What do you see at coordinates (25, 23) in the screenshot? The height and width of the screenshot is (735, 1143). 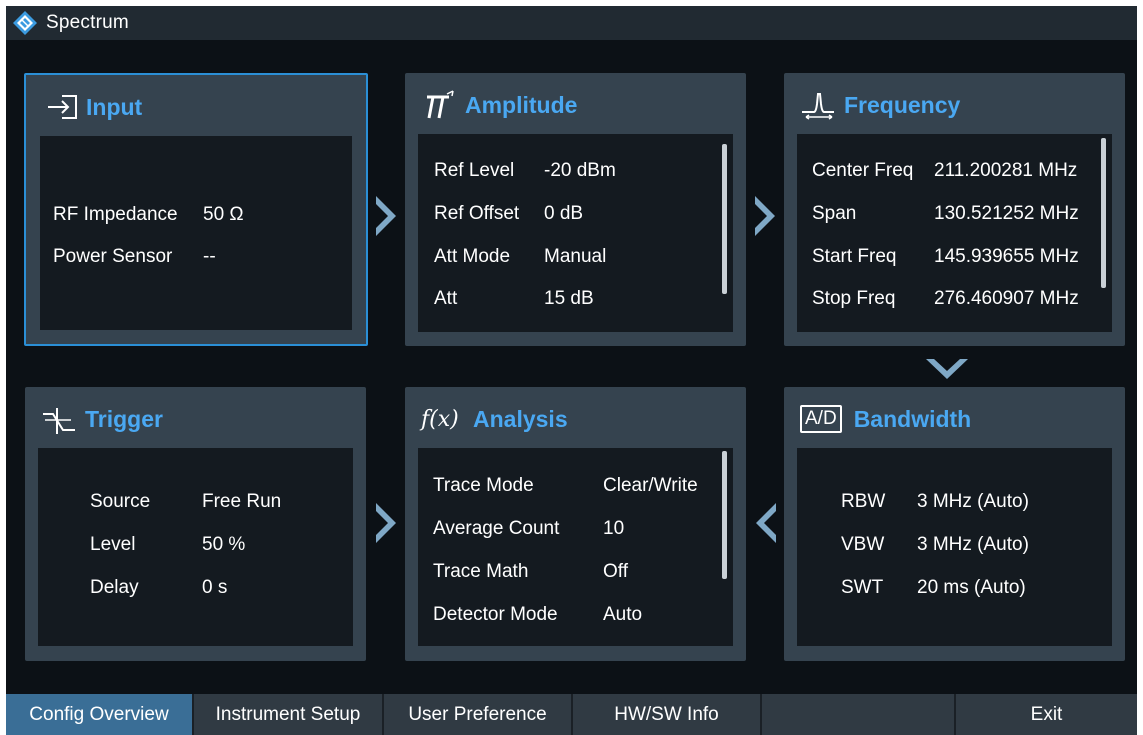 I see `logo-icon` at bounding box center [25, 23].